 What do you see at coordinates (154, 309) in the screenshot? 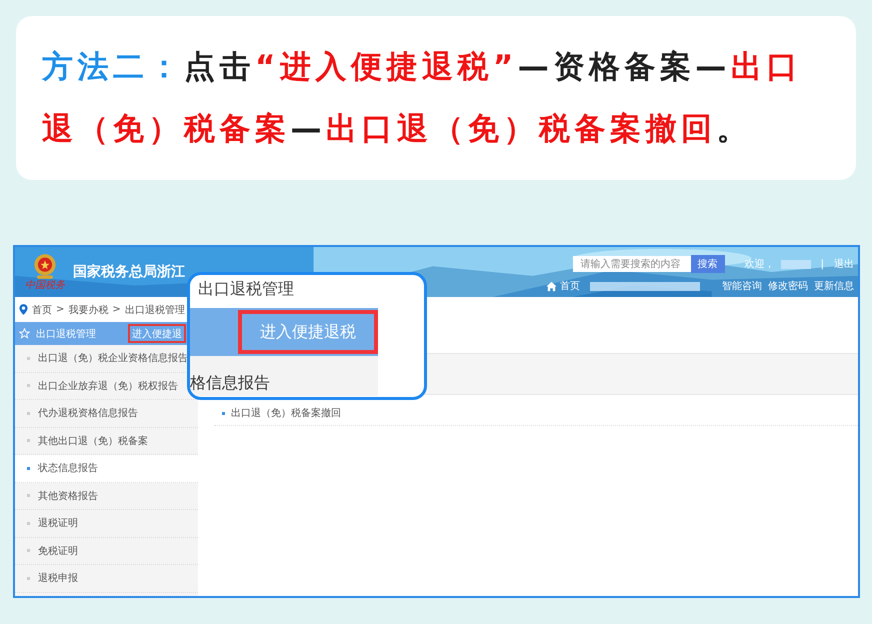
I see `breadcrumb-link: 出口退税管理` at bounding box center [154, 309].